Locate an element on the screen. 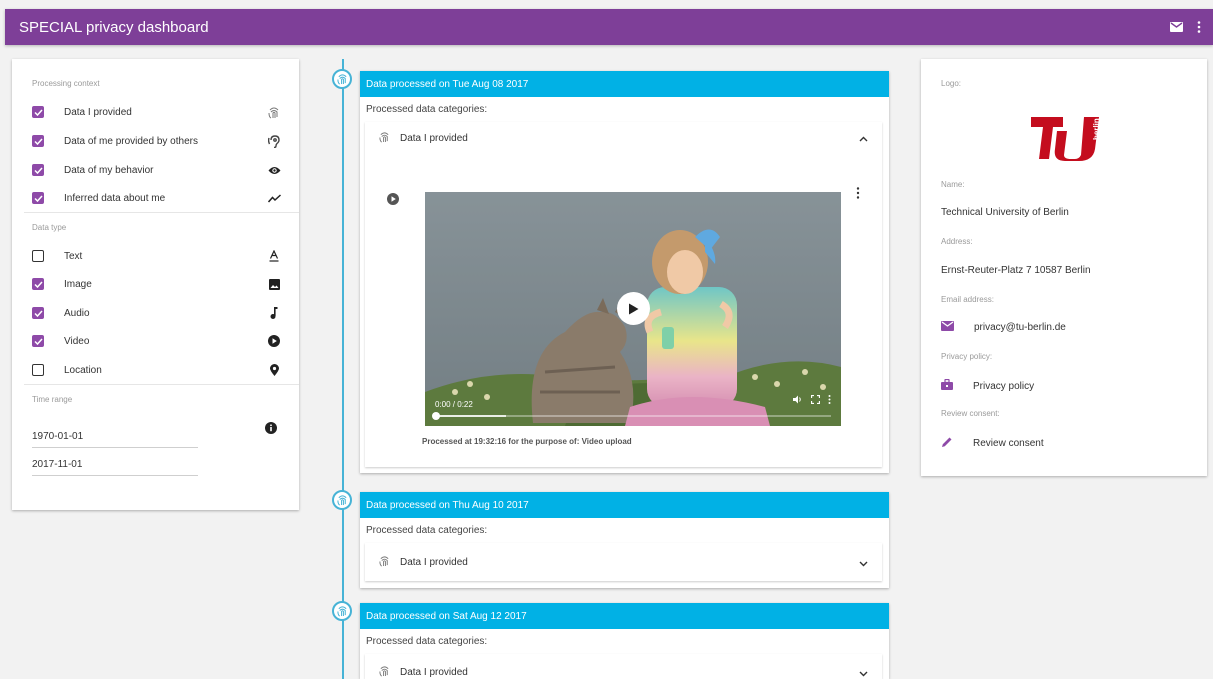 The width and height of the screenshot is (1213, 679). video-progress-knob is located at coordinates (436, 416).